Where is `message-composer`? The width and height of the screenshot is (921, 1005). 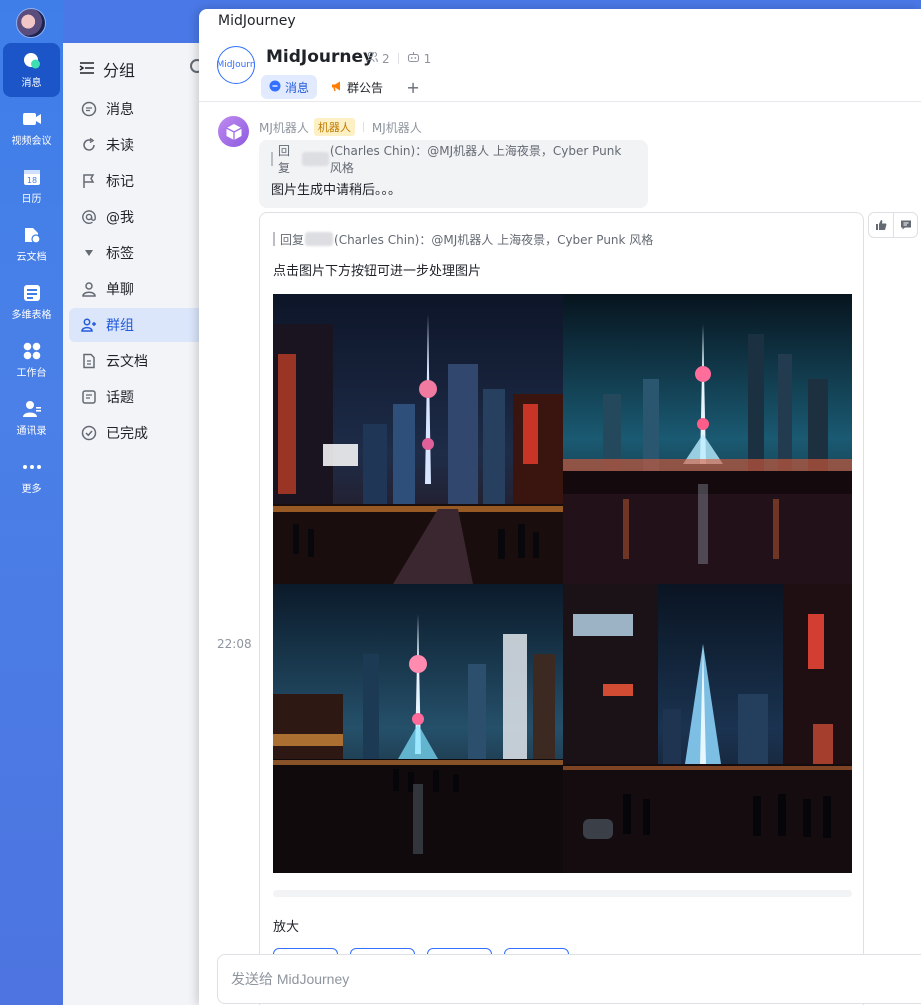 message-composer is located at coordinates (569, 979).